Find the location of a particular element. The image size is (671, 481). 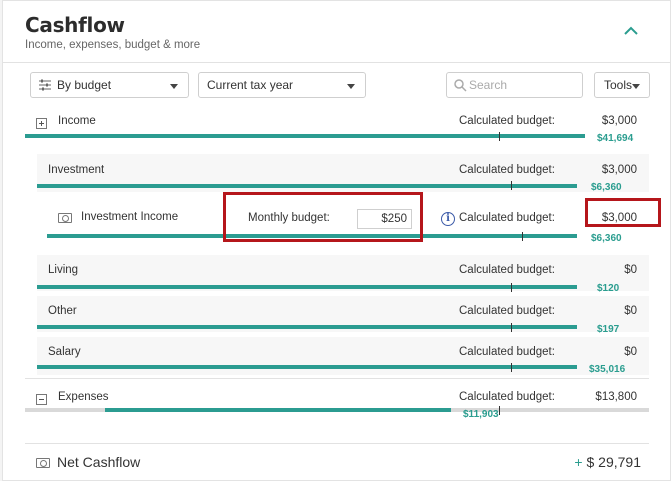

card-header: Cashflow Income, expenses, budget & more is located at coordinates (337, 32).